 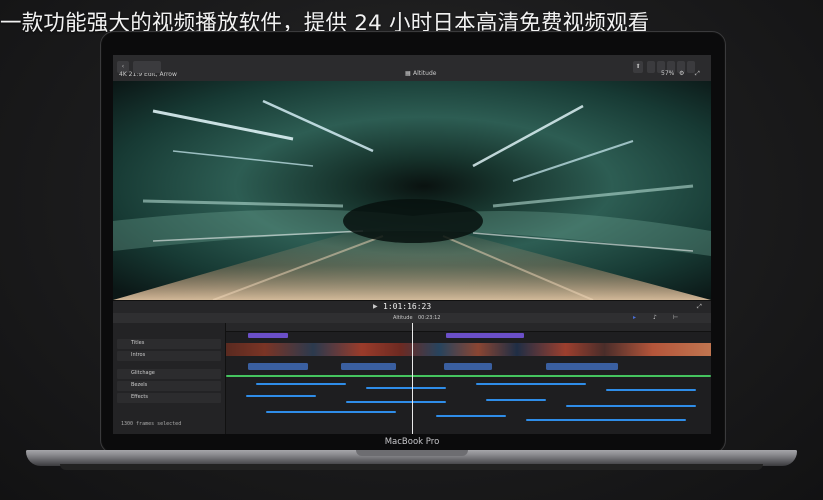 I want to click on fullscreen-icon: ⤢, so click(x=697, y=74).